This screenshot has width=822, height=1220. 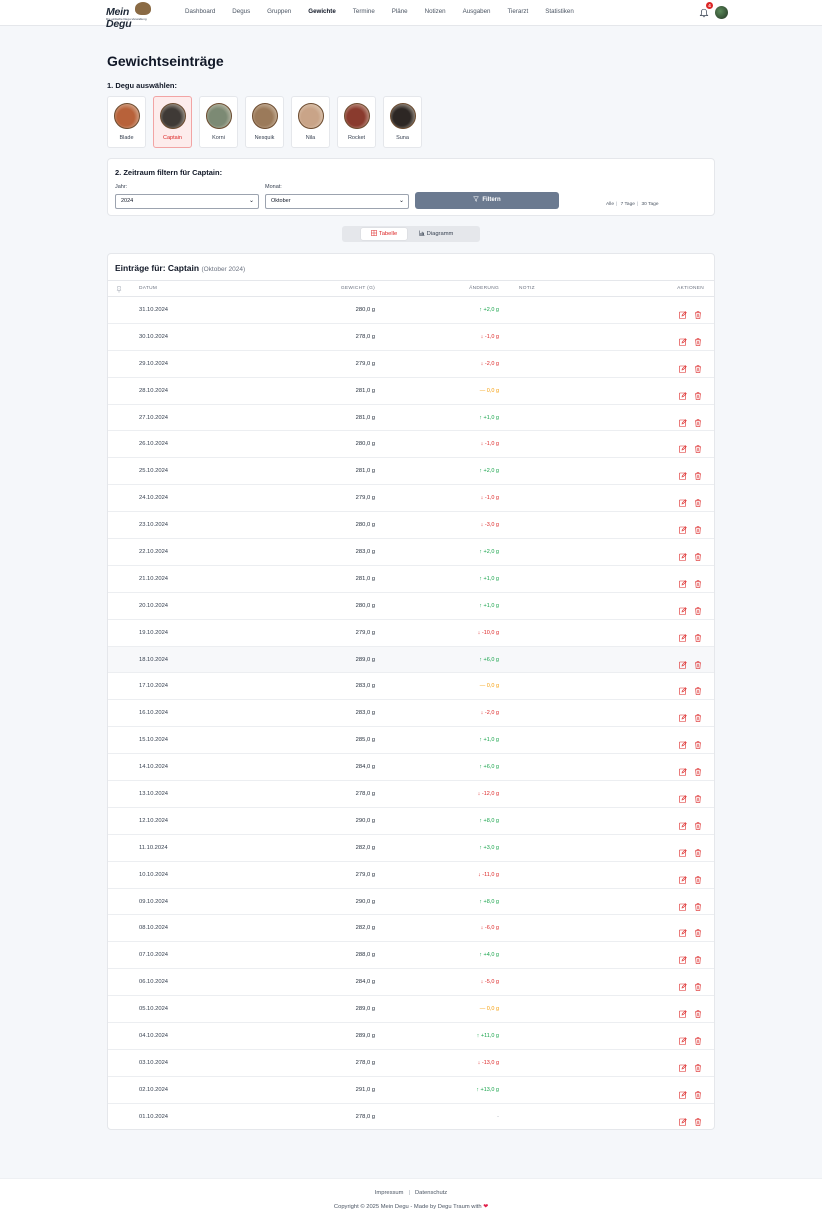 I want to click on quick-7days-link: 7 Tage, so click(x=628, y=204).